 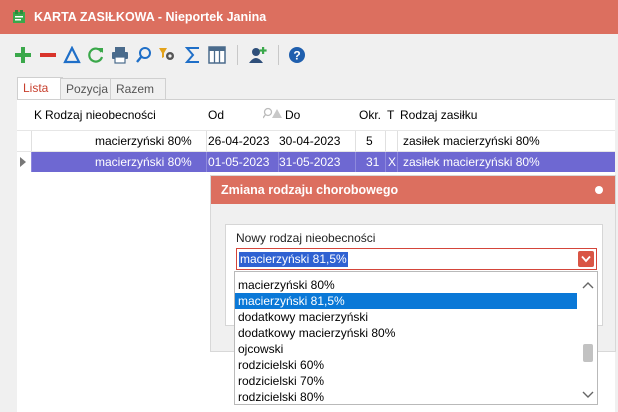 What do you see at coordinates (406, 301) in the screenshot?
I see `dropdown-option-selected: macierzyński 81,5%` at bounding box center [406, 301].